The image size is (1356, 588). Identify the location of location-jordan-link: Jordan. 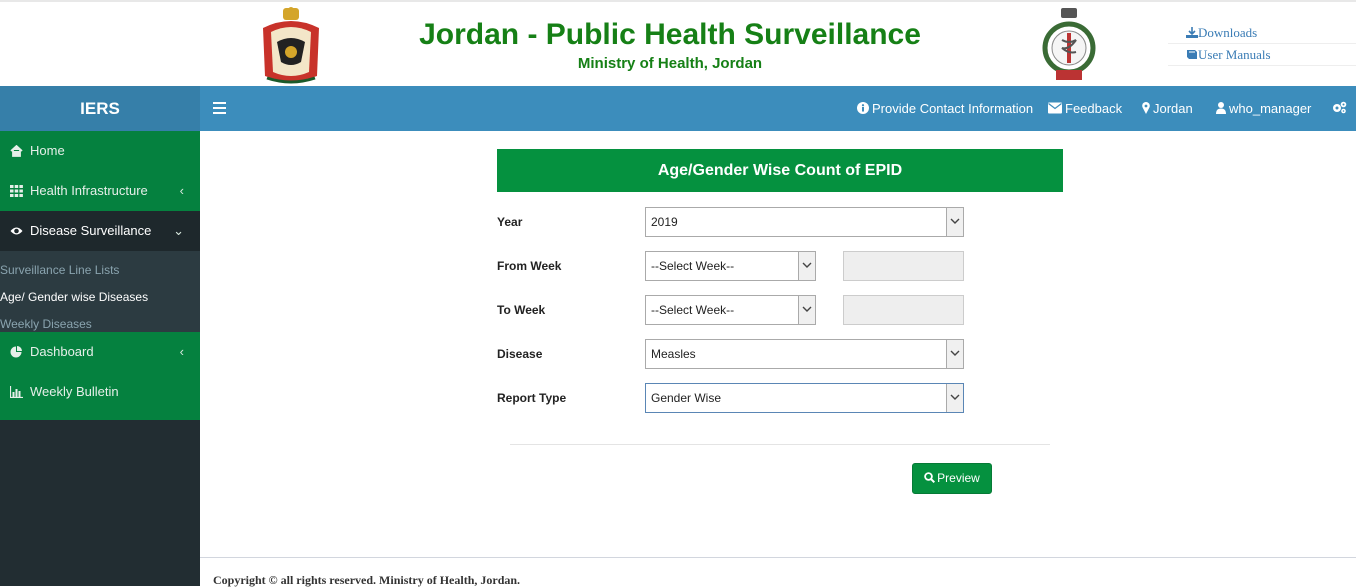
(1167, 108).